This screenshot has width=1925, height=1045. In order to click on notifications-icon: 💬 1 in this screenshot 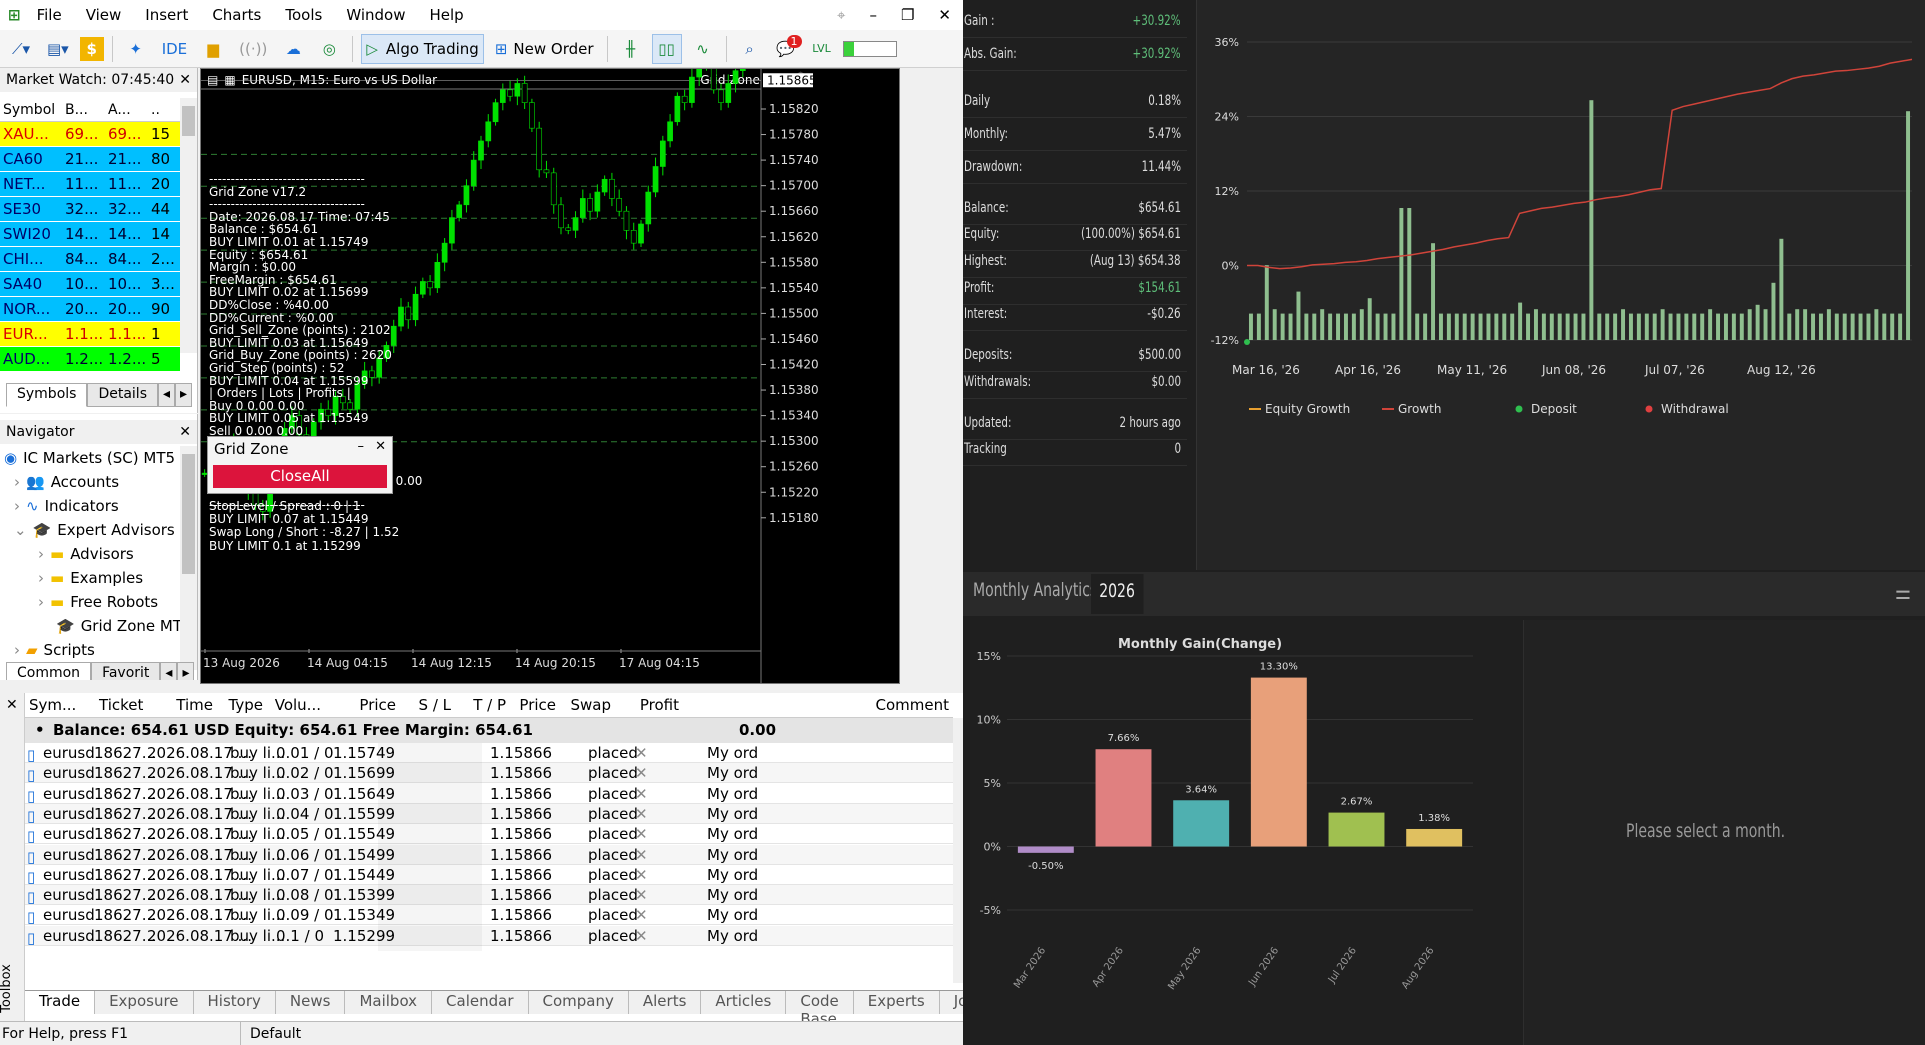, I will do `click(786, 49)`.